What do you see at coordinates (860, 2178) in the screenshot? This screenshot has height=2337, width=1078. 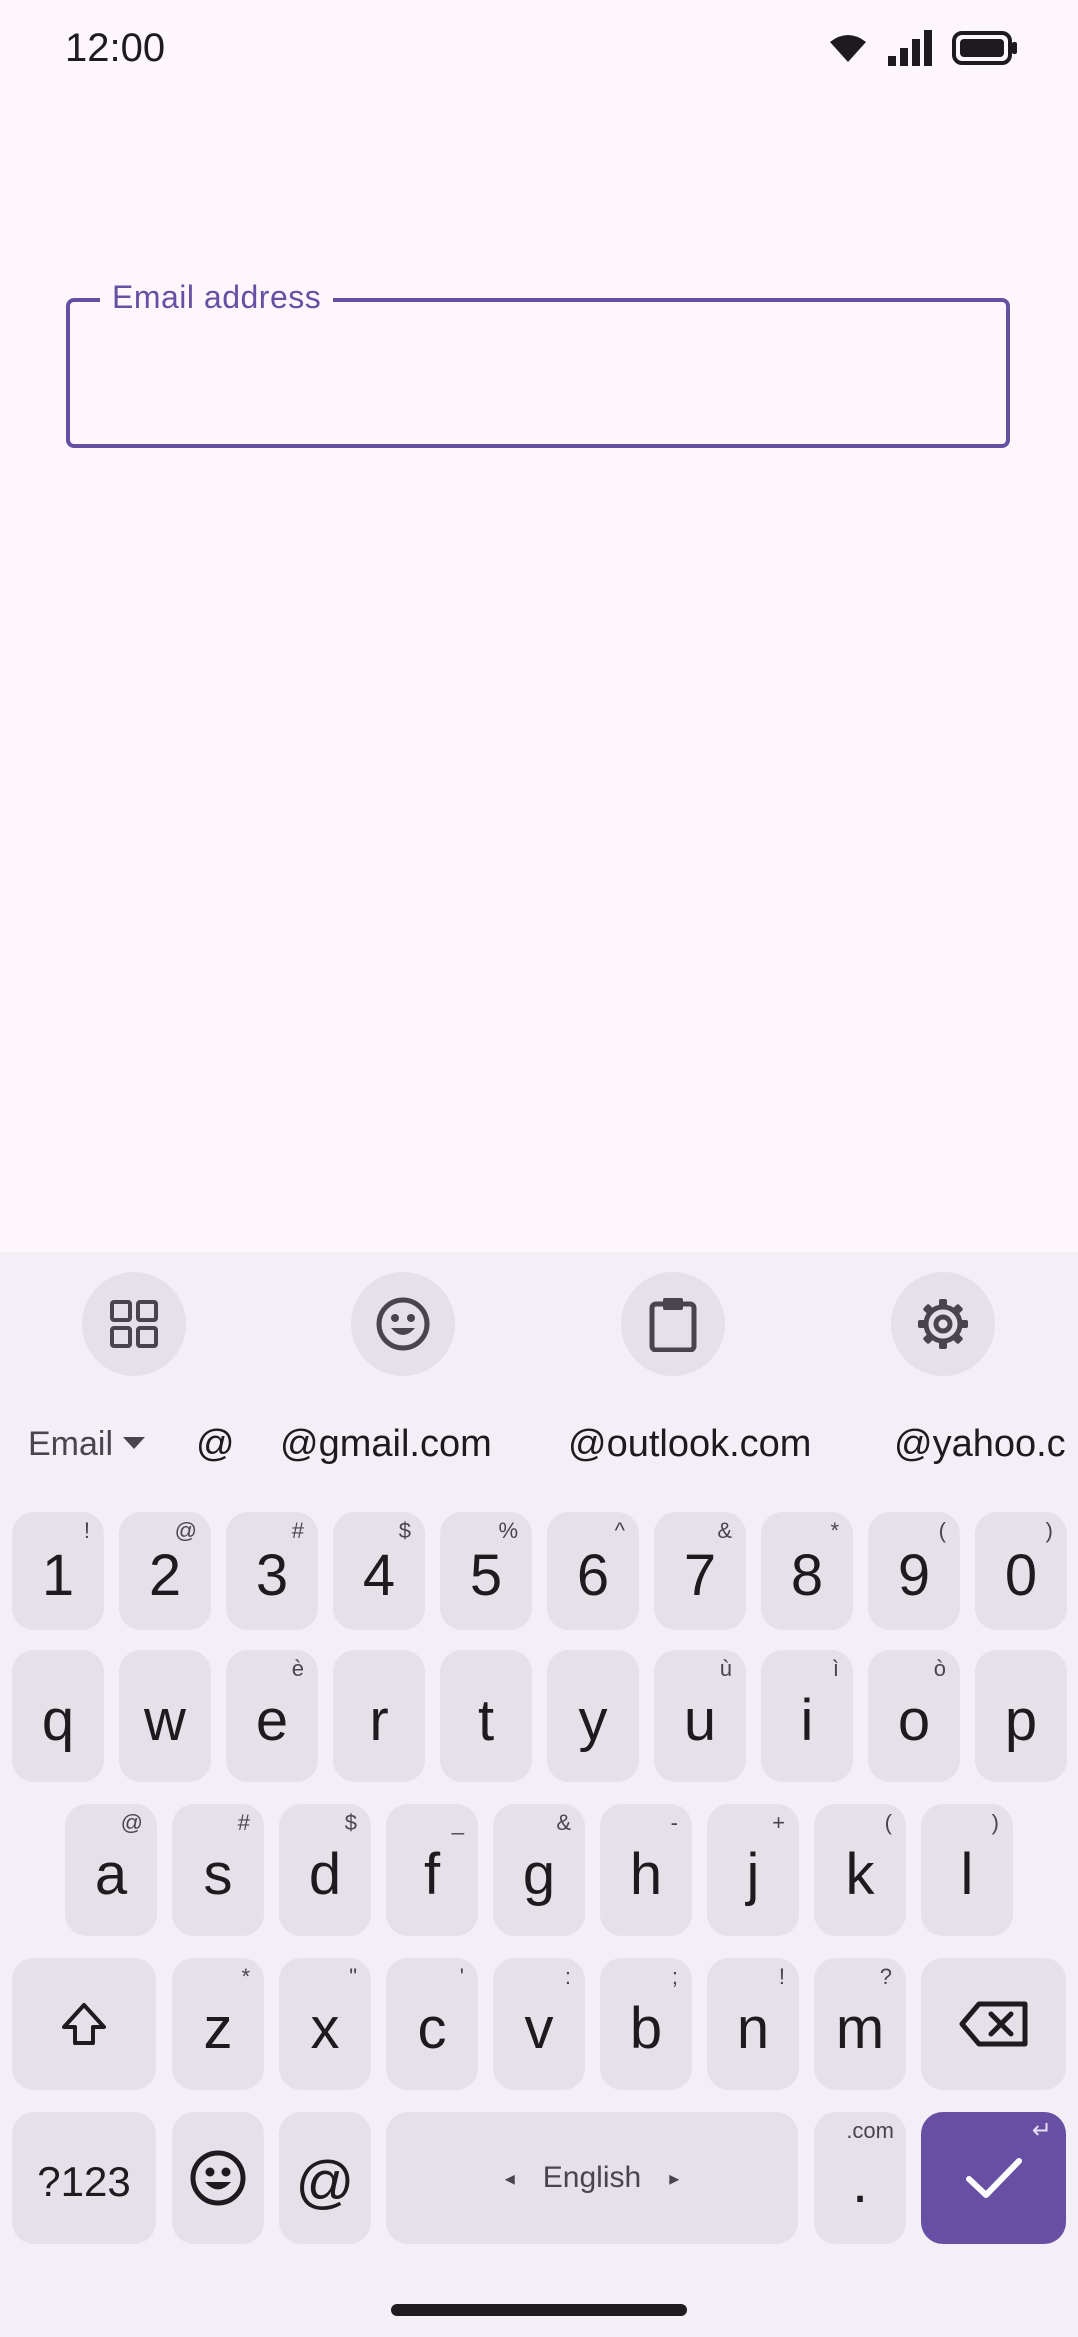 I see `period-key: . .com` at bounding box center [860, 2178].